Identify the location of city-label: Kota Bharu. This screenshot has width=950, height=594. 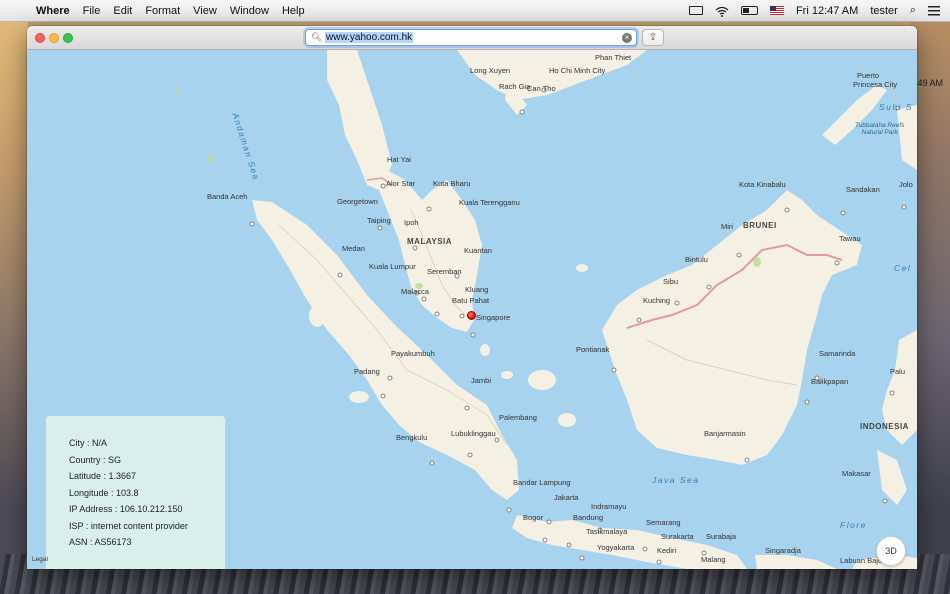
(452, 183).